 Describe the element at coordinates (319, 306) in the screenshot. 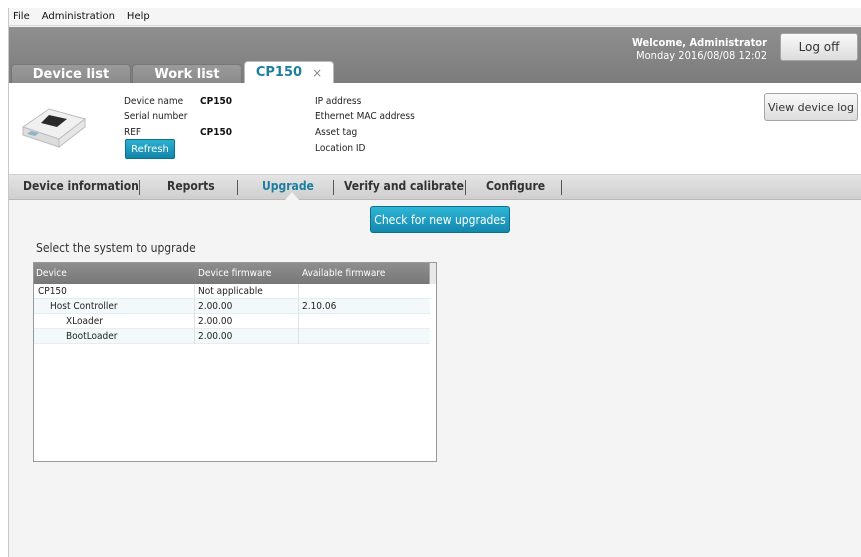

I see `available-cell: 2.10.06` at that location.